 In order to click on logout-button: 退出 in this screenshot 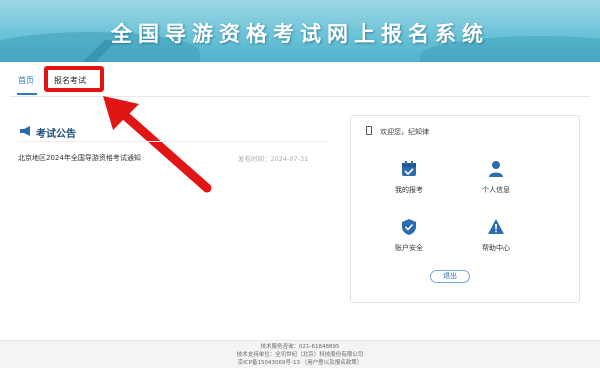, I will do `click(450, 276)`.